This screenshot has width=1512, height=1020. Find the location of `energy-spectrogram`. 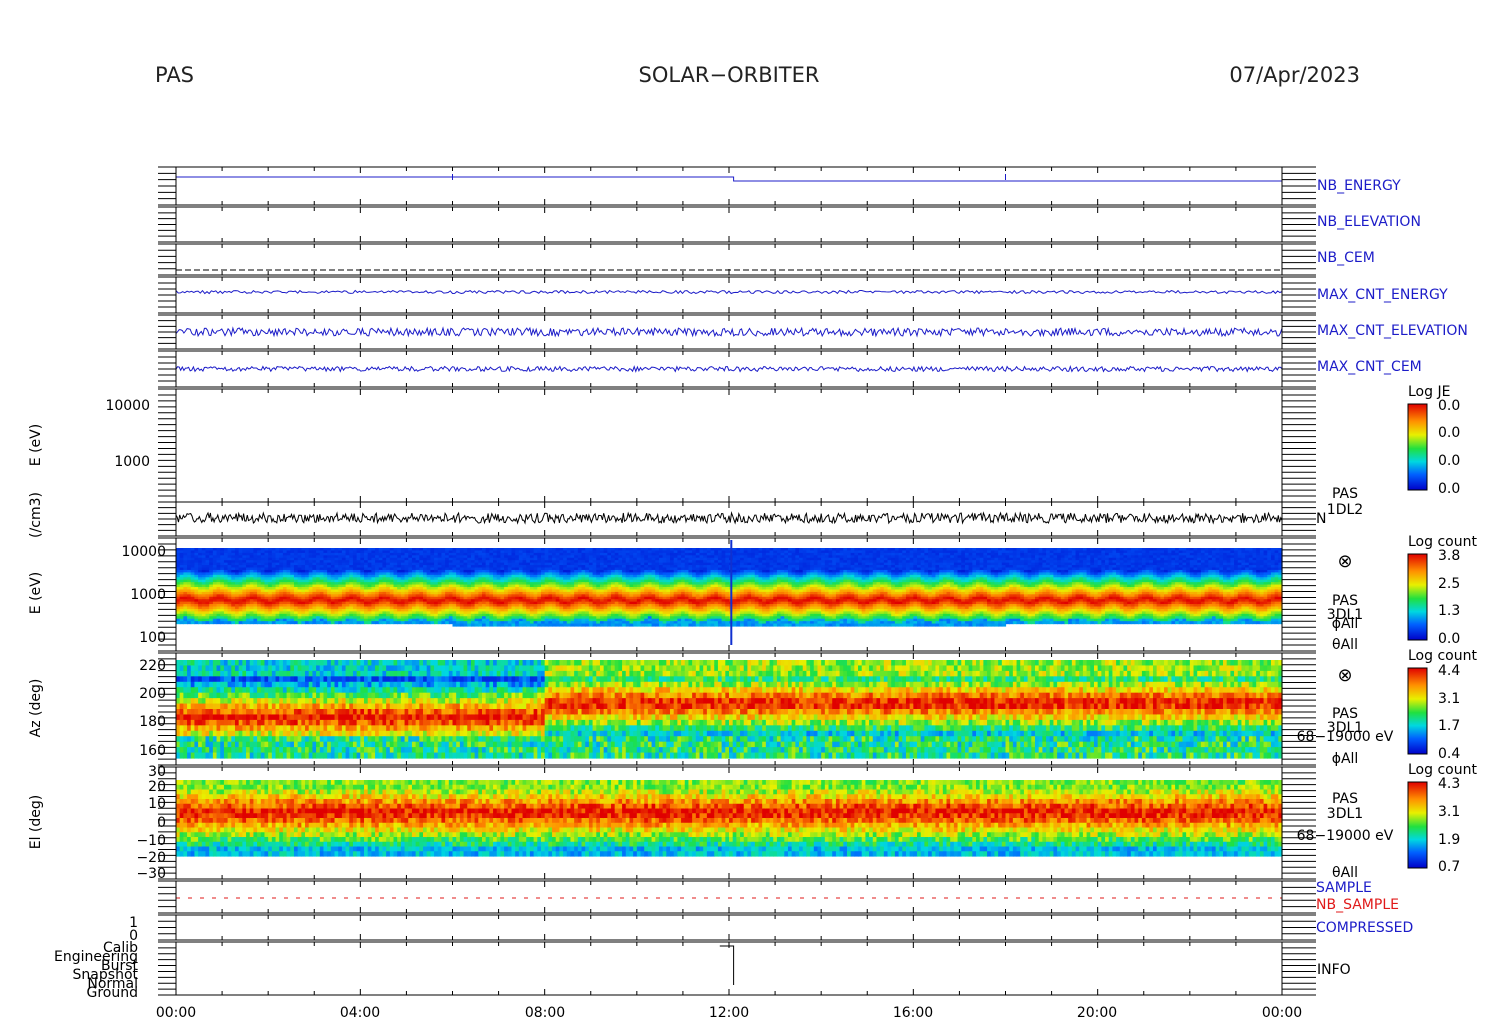

energy-spectrogram is located at coordinates (729, 587).